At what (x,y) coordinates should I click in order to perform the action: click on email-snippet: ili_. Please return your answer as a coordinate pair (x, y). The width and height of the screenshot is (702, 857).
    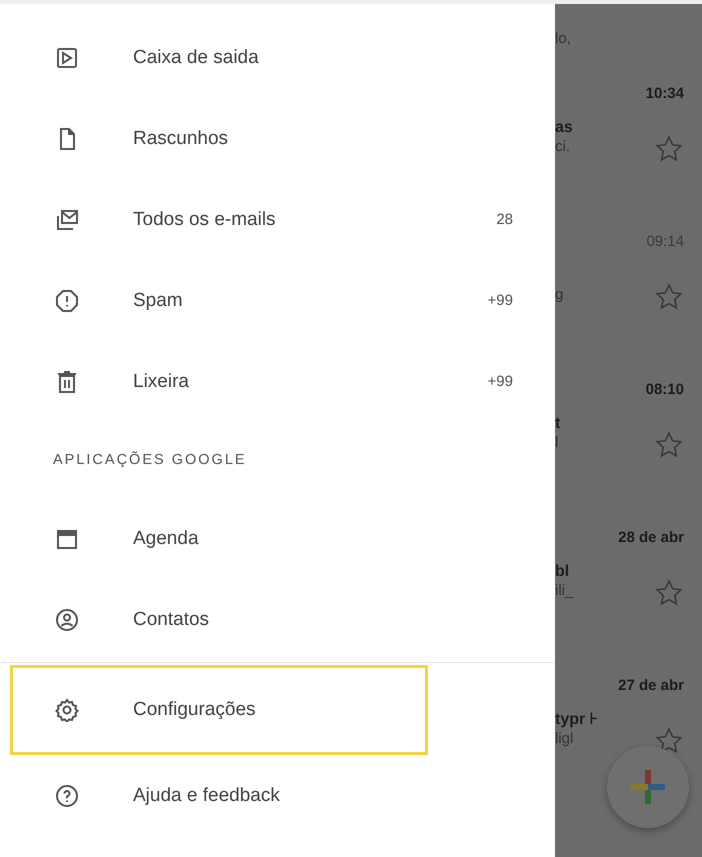
    Looking at the image, I should click on (564, 591).